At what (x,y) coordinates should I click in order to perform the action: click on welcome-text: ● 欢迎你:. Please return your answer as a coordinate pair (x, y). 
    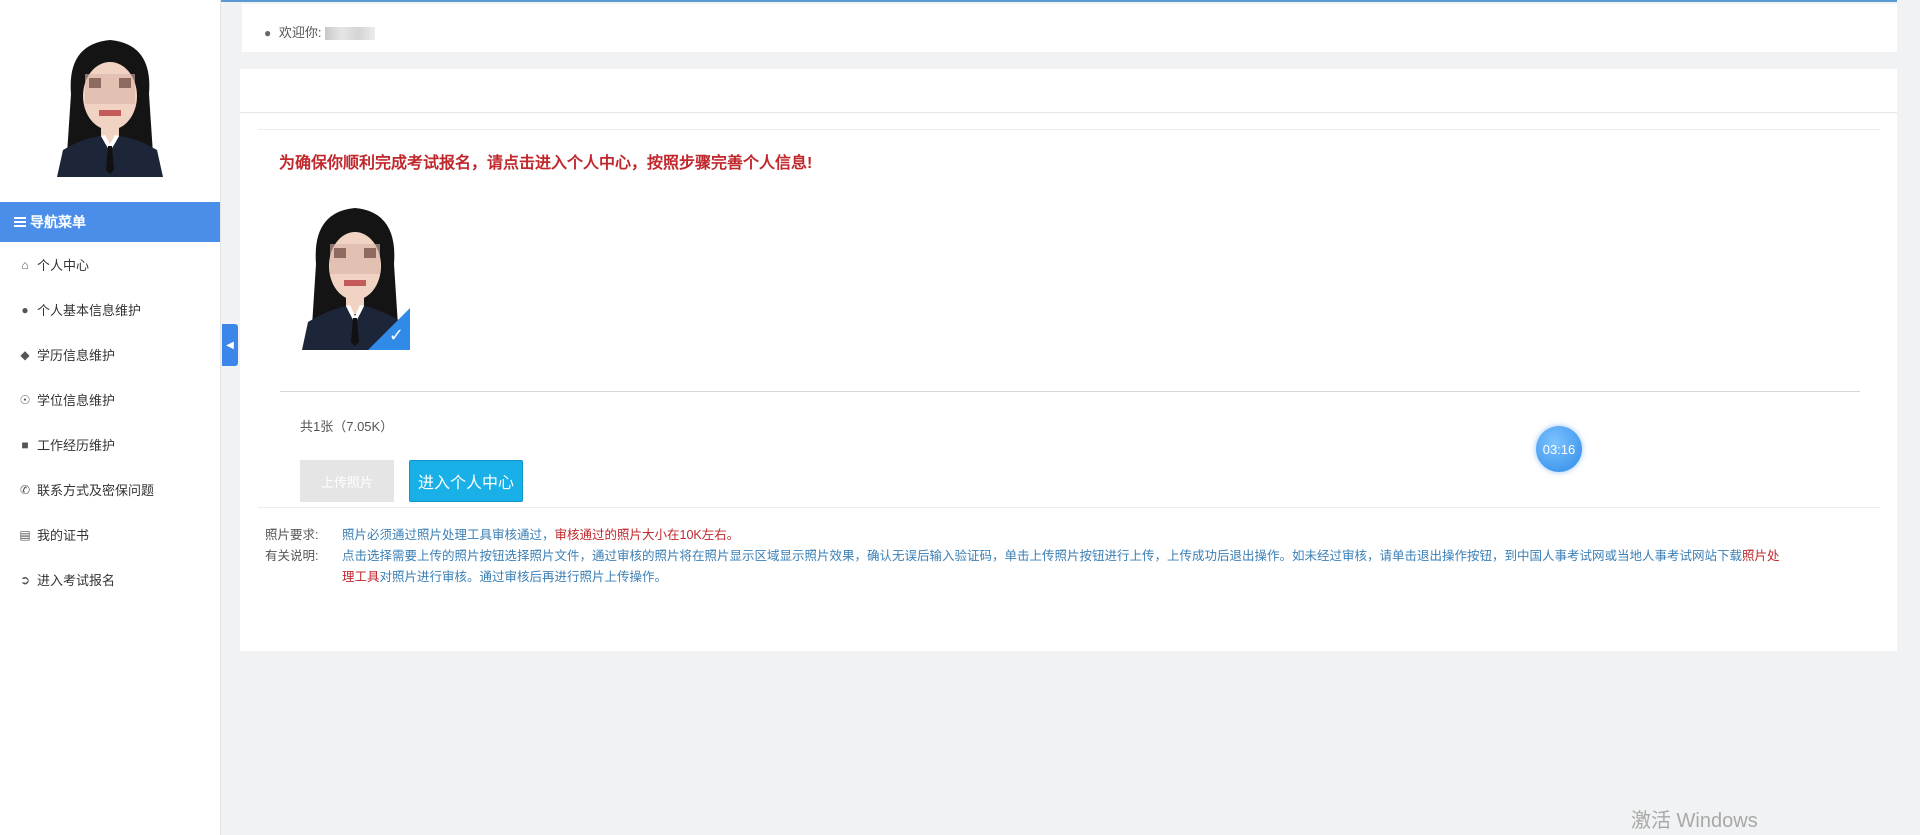
    Looking at the image, I should click on (320, 31).